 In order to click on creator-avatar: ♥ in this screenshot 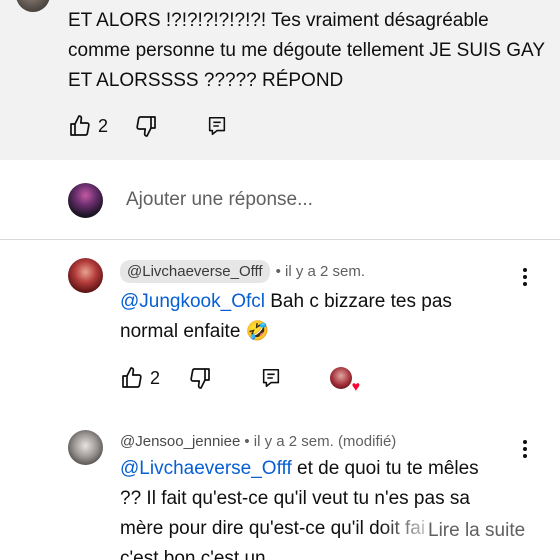, I will do `click(345, 380)`.